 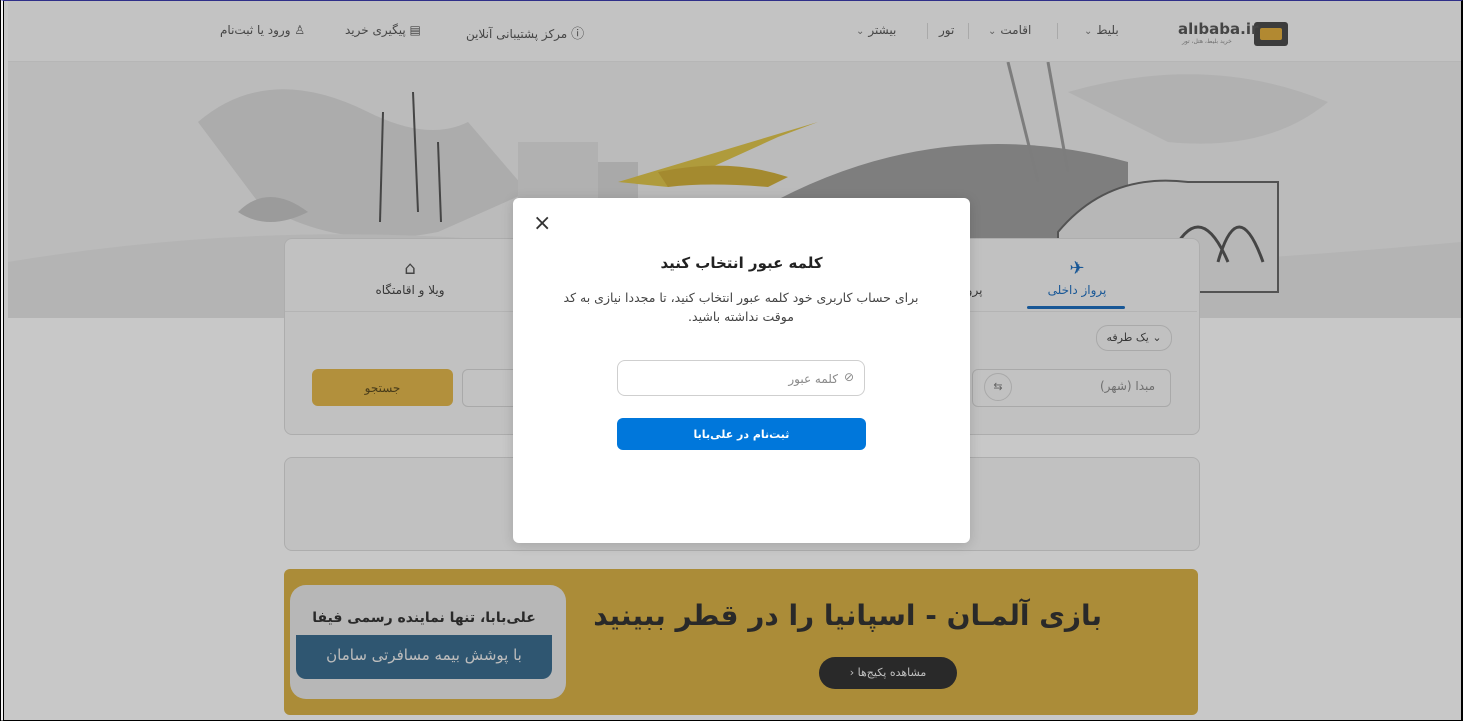 What do you see at coordinates (849, 377) in the screenshot?
I see `eye-off-icon: ⊘` at bounding box center [849, 377].